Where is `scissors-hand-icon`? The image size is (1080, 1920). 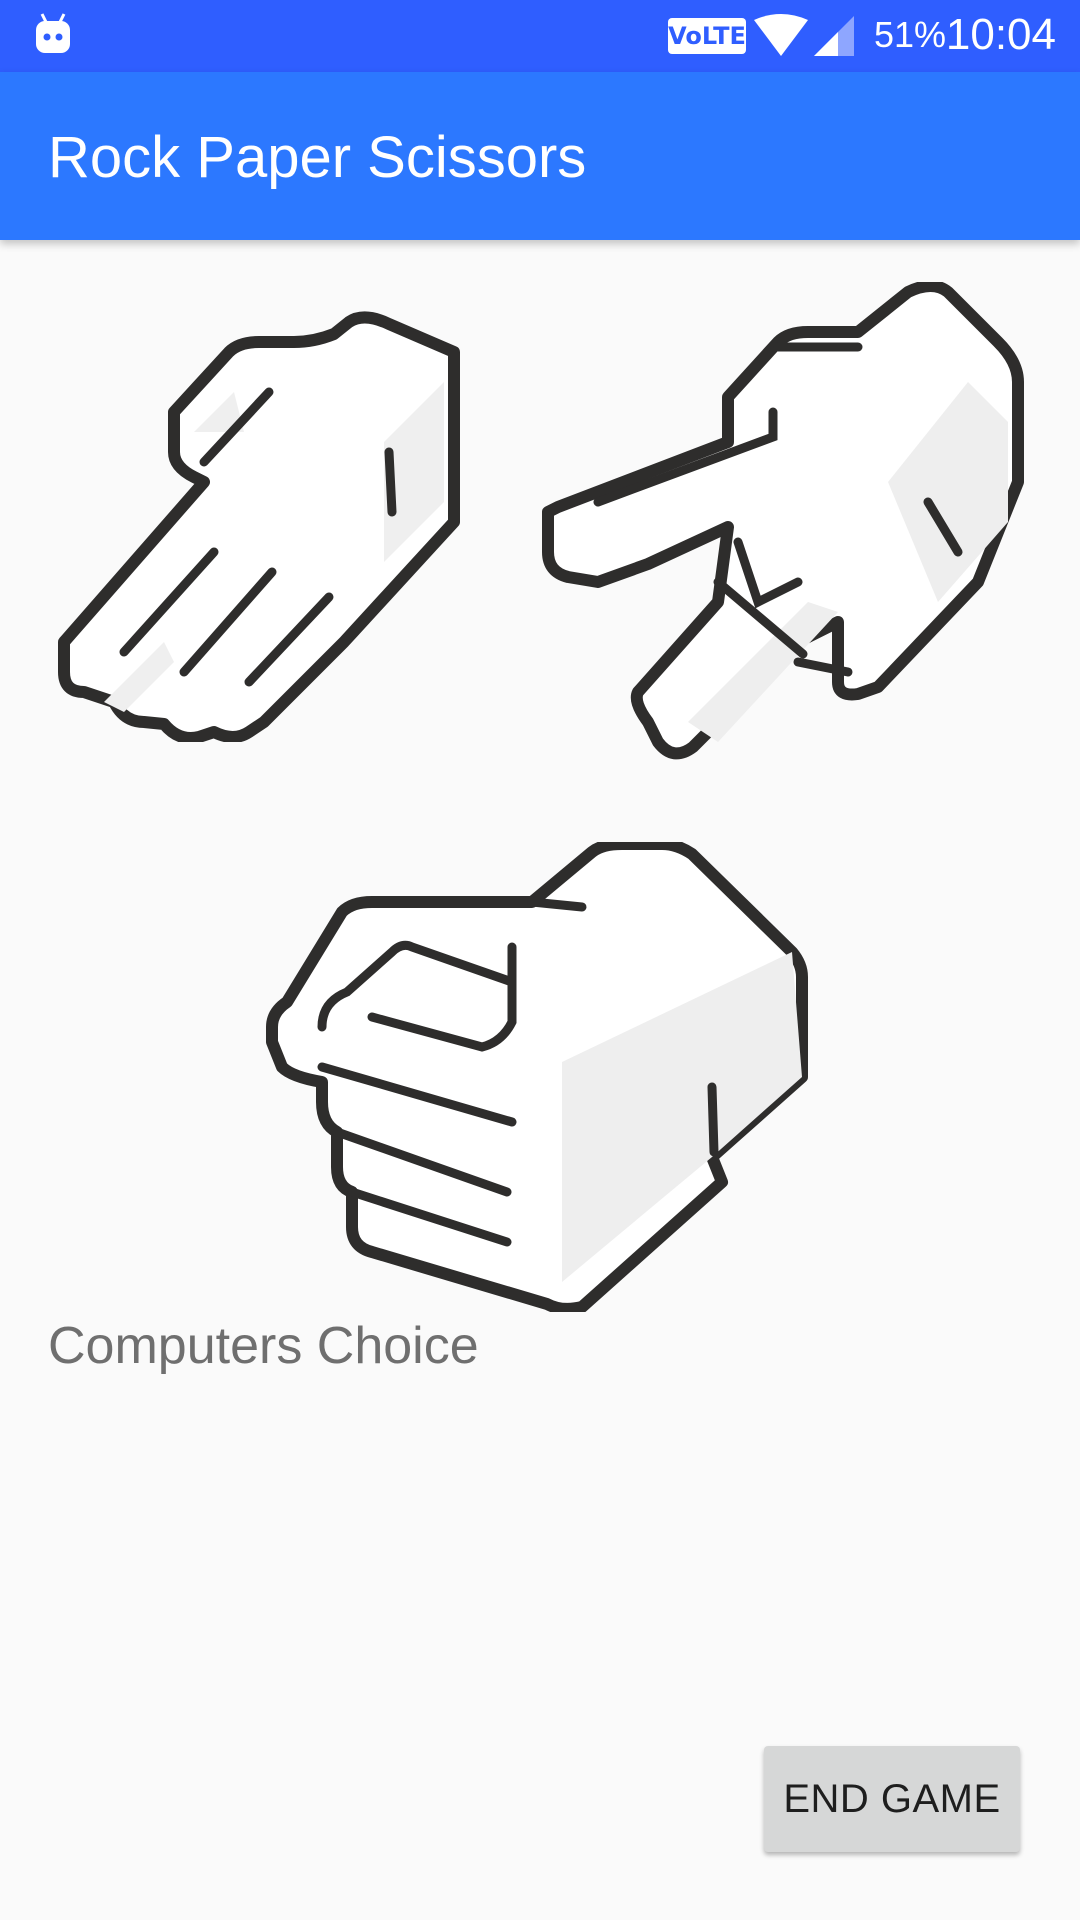 scissors-hand-icon is located at coordinates (783, 521).